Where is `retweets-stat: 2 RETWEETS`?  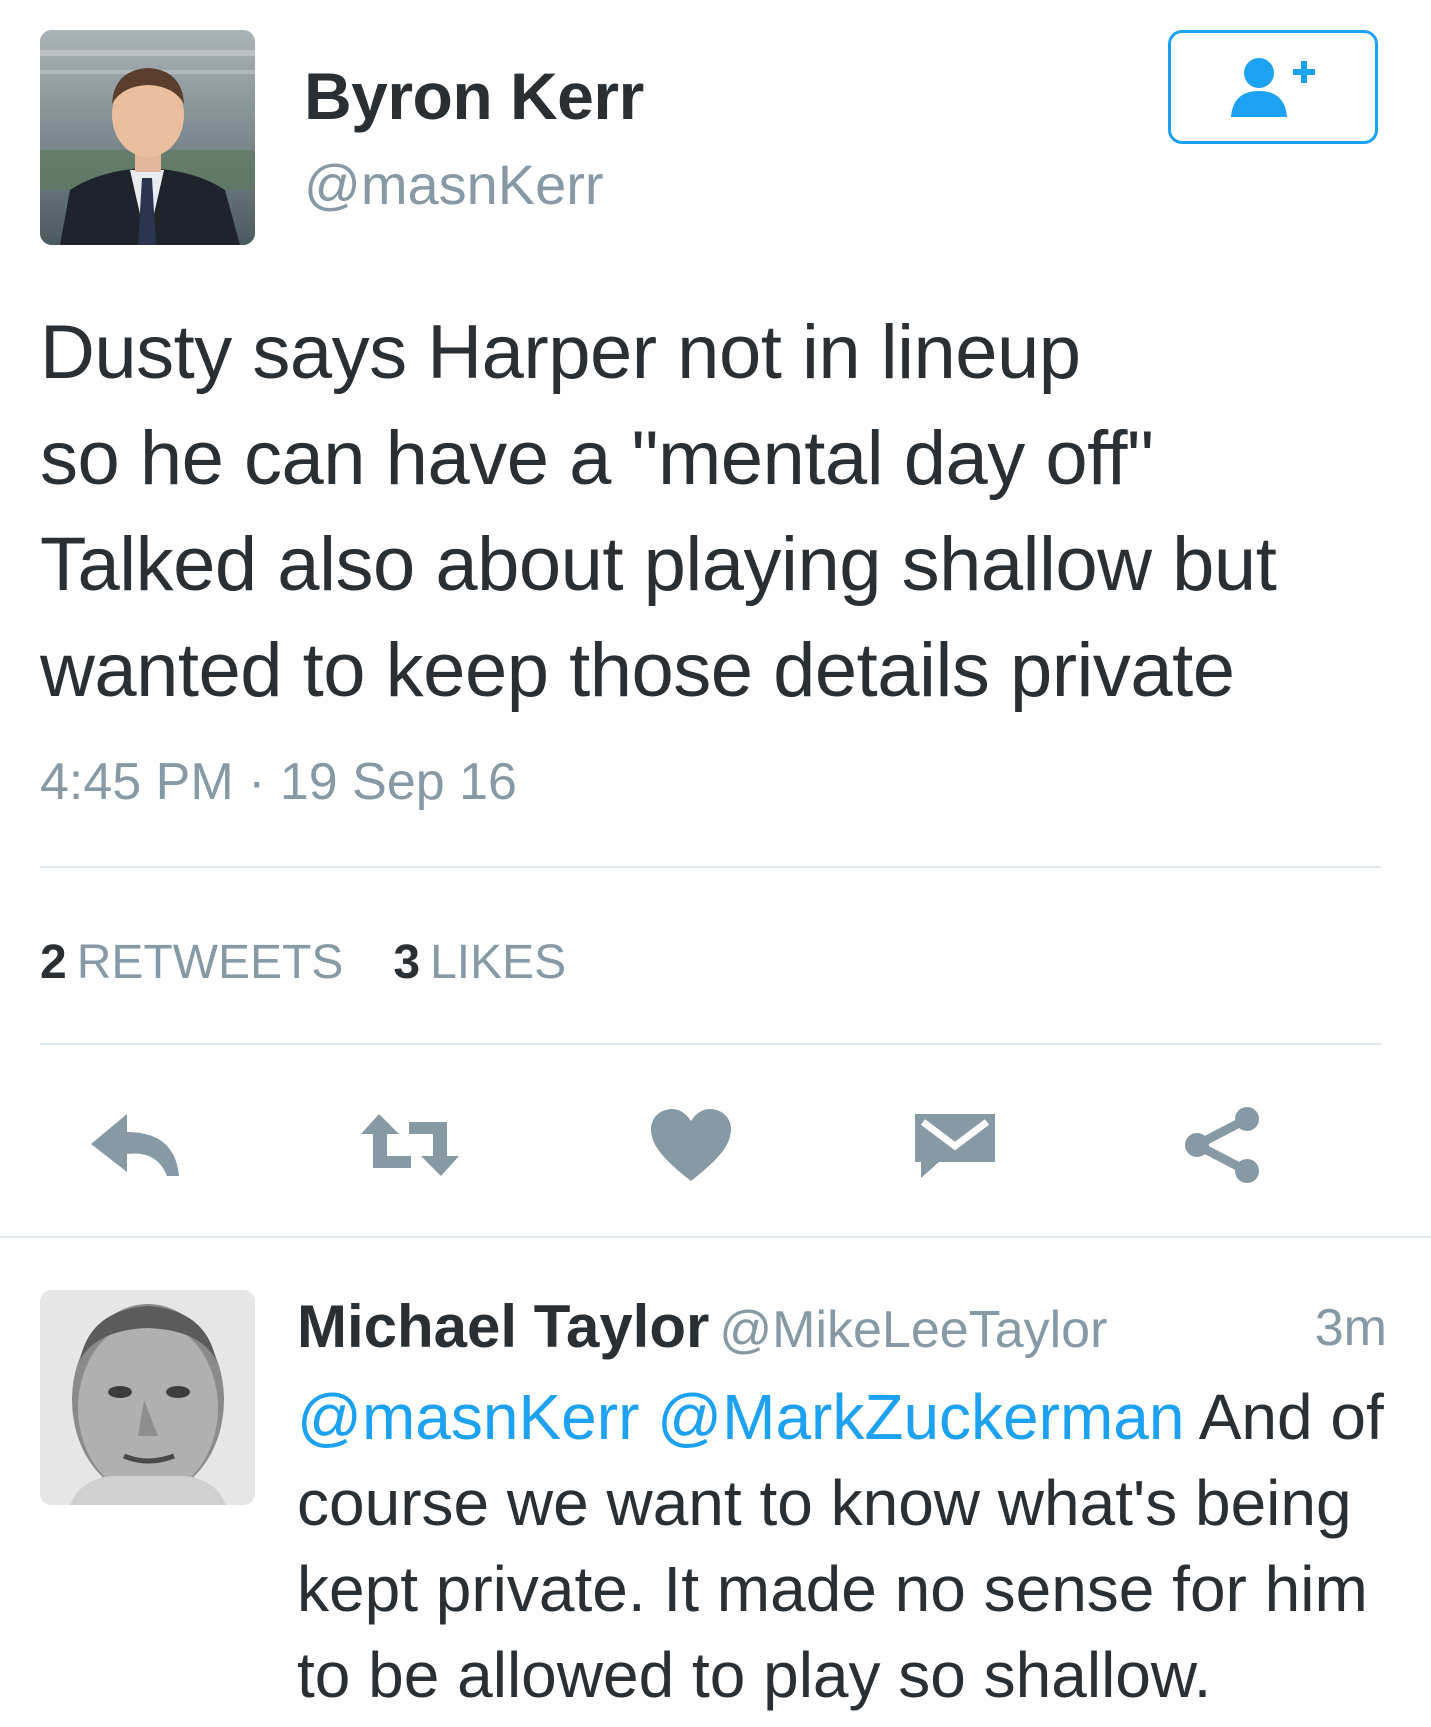 retweets-stat: 2 RETWEETS is located at coordinates (191, 962).